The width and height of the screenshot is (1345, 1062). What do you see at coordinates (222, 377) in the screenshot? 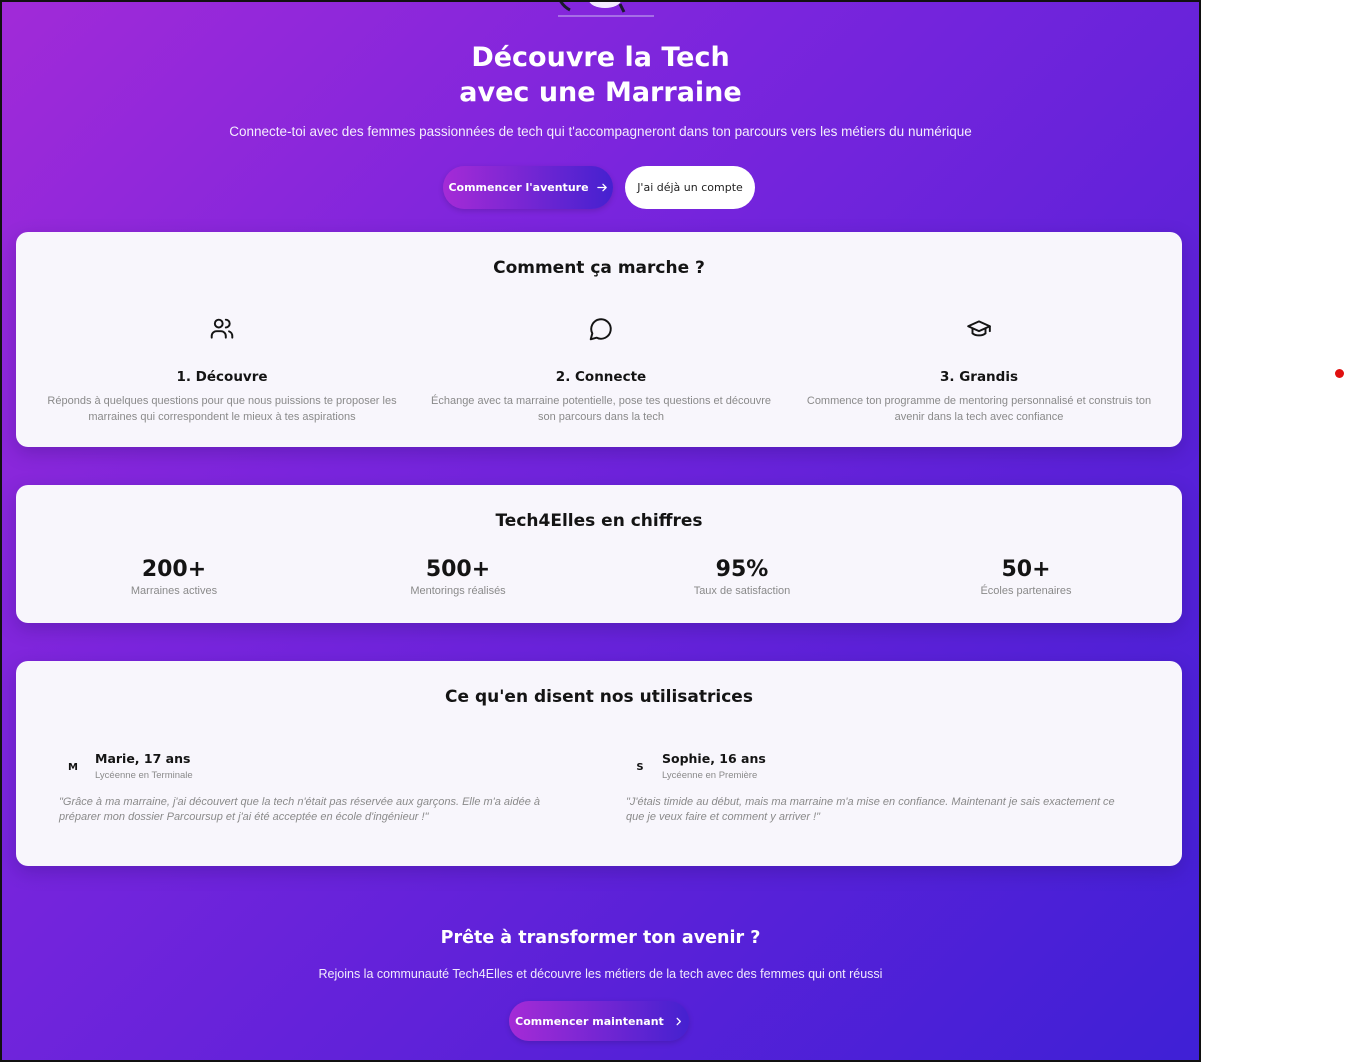
I see `step-title: 1. Découvre` at bounding box center [222, 377].